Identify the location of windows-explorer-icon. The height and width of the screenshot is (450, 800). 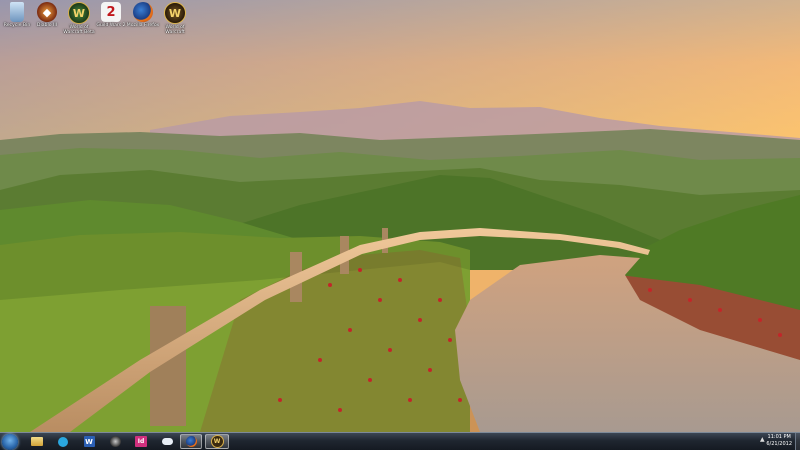
(37, 441).